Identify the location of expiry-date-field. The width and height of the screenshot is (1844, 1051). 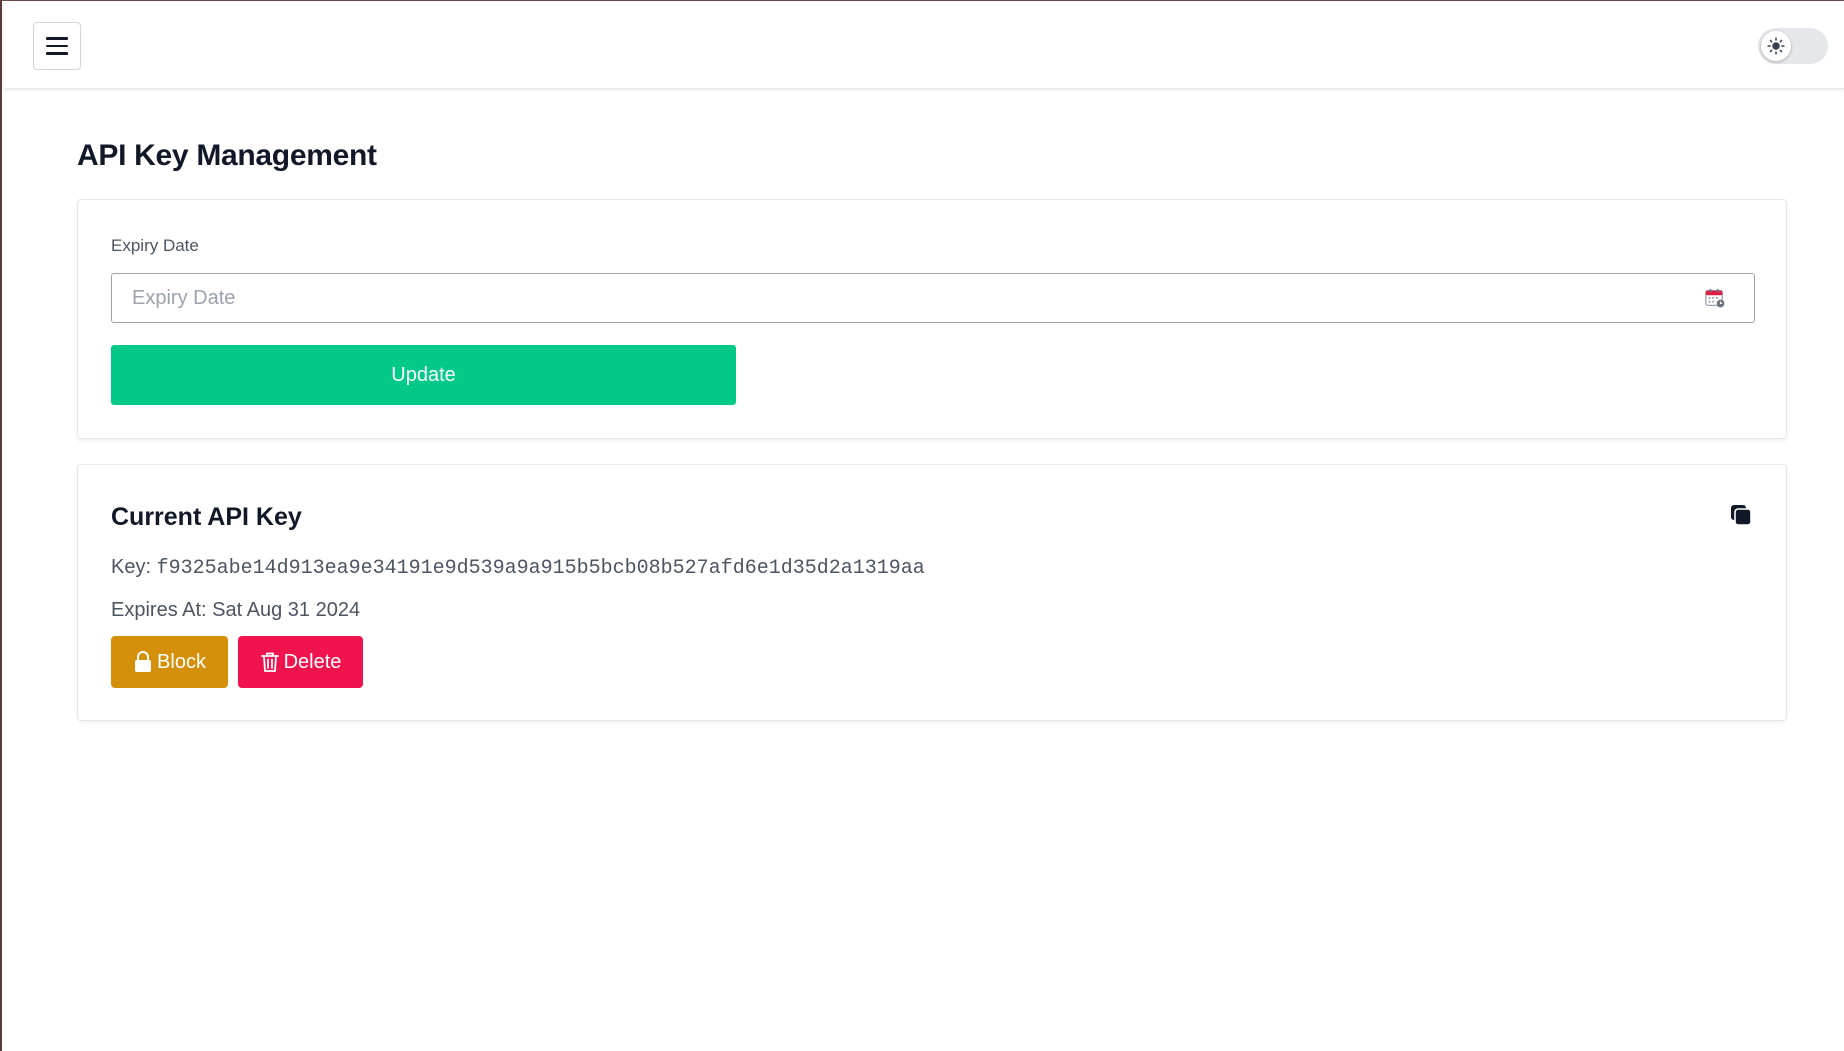
(933, 298).